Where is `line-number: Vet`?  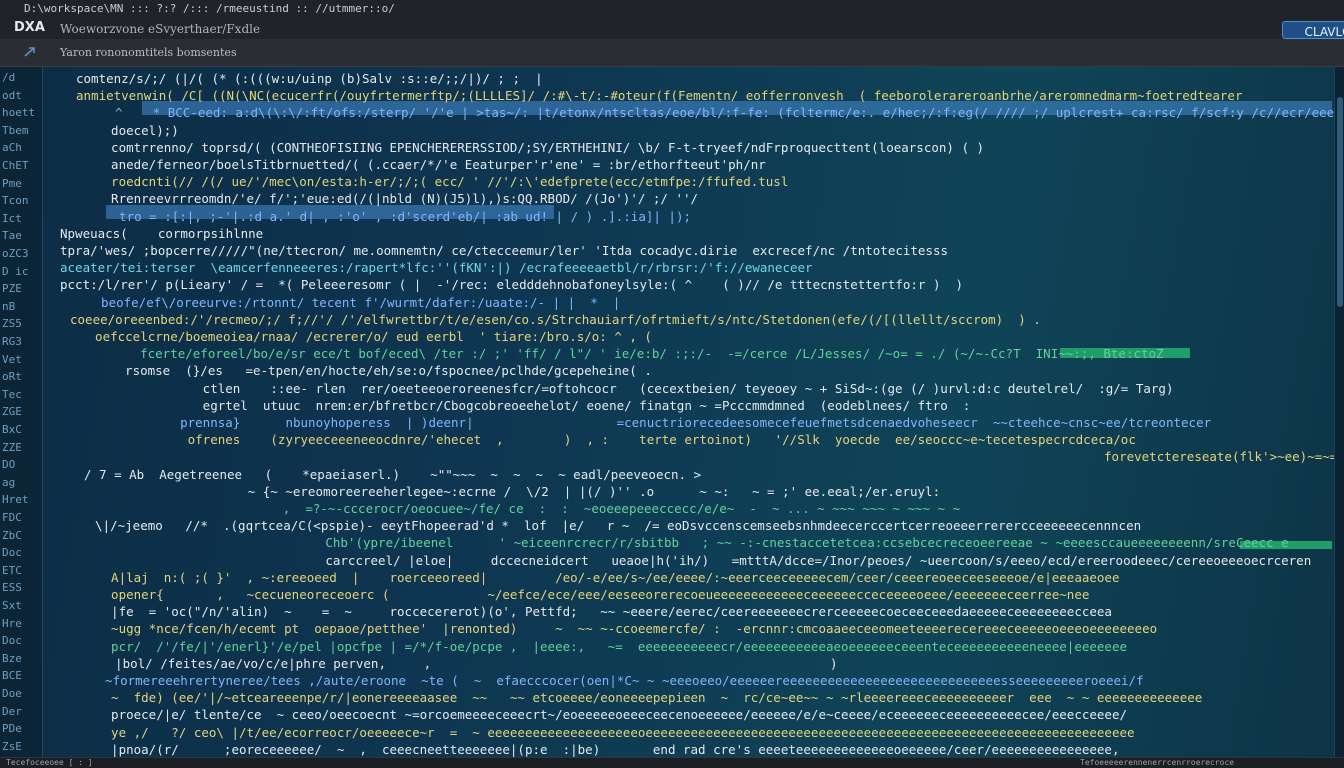
line-number: Vet is located at coordinates (12, 359).